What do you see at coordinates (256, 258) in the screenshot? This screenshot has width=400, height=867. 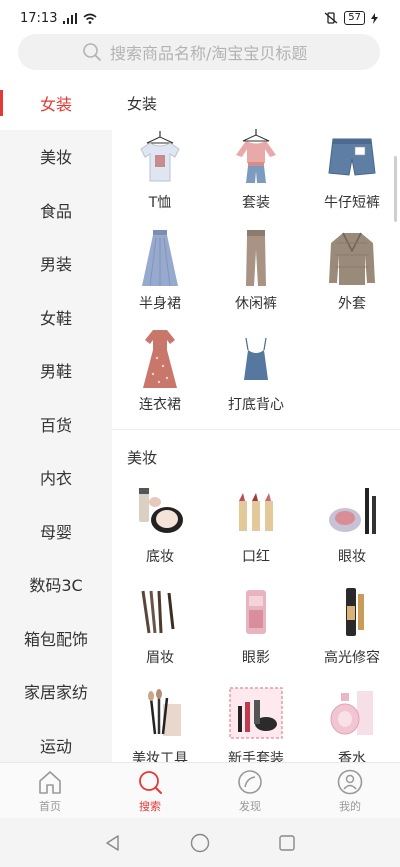 I see `casual-pants-icon` at bounding box center [256, 258].